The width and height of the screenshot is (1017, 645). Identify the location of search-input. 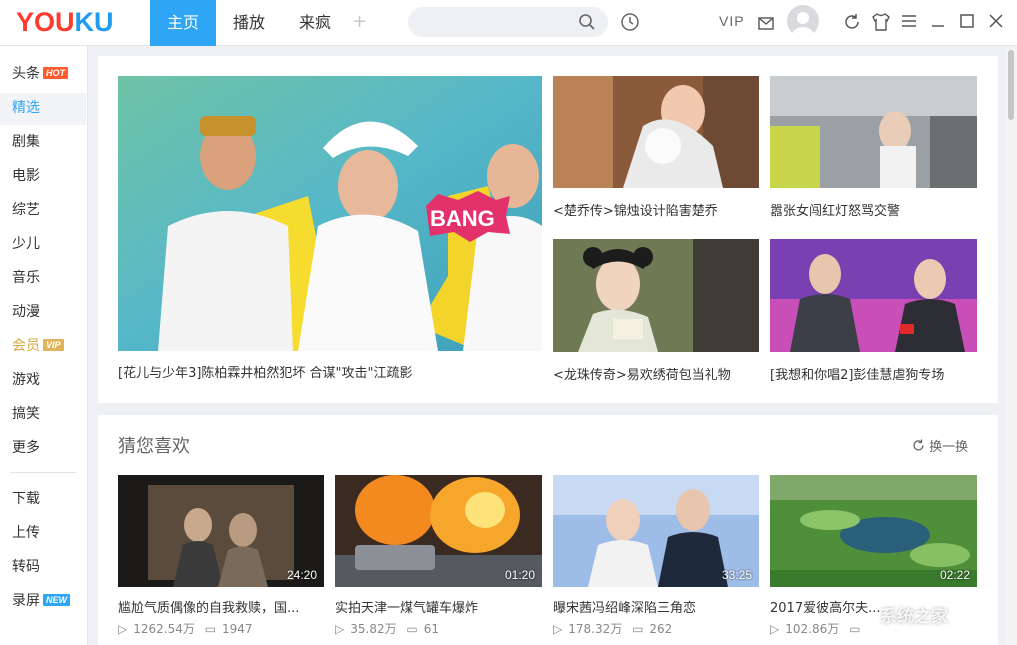
(508, 22).